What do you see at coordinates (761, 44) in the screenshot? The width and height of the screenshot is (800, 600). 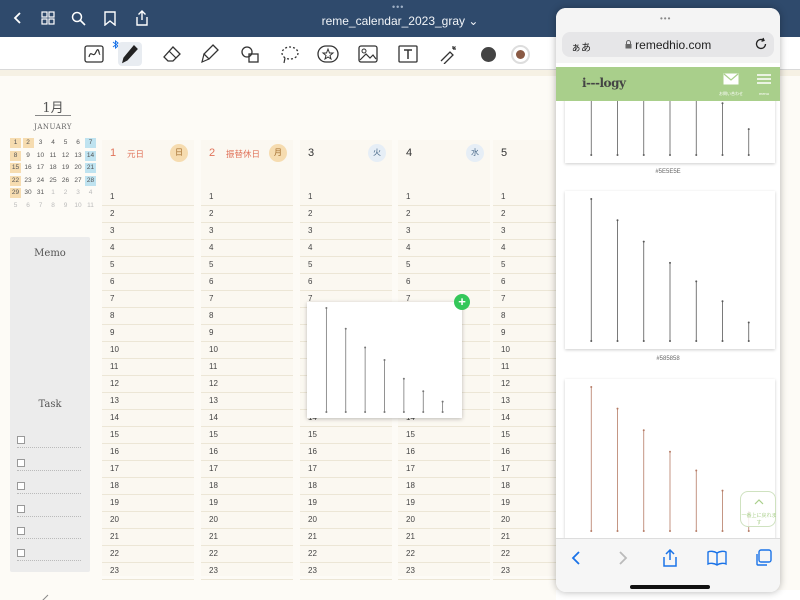 I see `reload-icon` at bounding box center [761, 44].